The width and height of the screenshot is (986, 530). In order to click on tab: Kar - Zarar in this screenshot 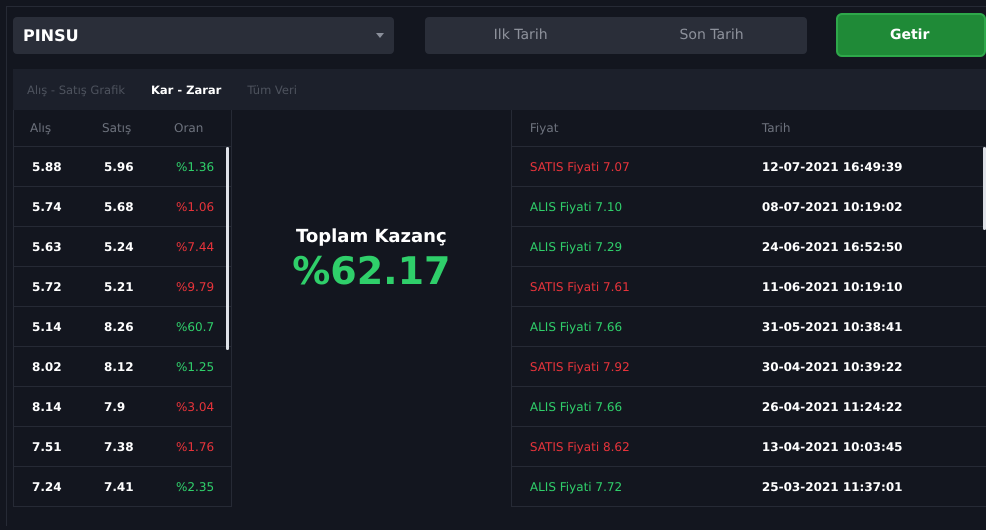, I will do `click(186, 89)`.